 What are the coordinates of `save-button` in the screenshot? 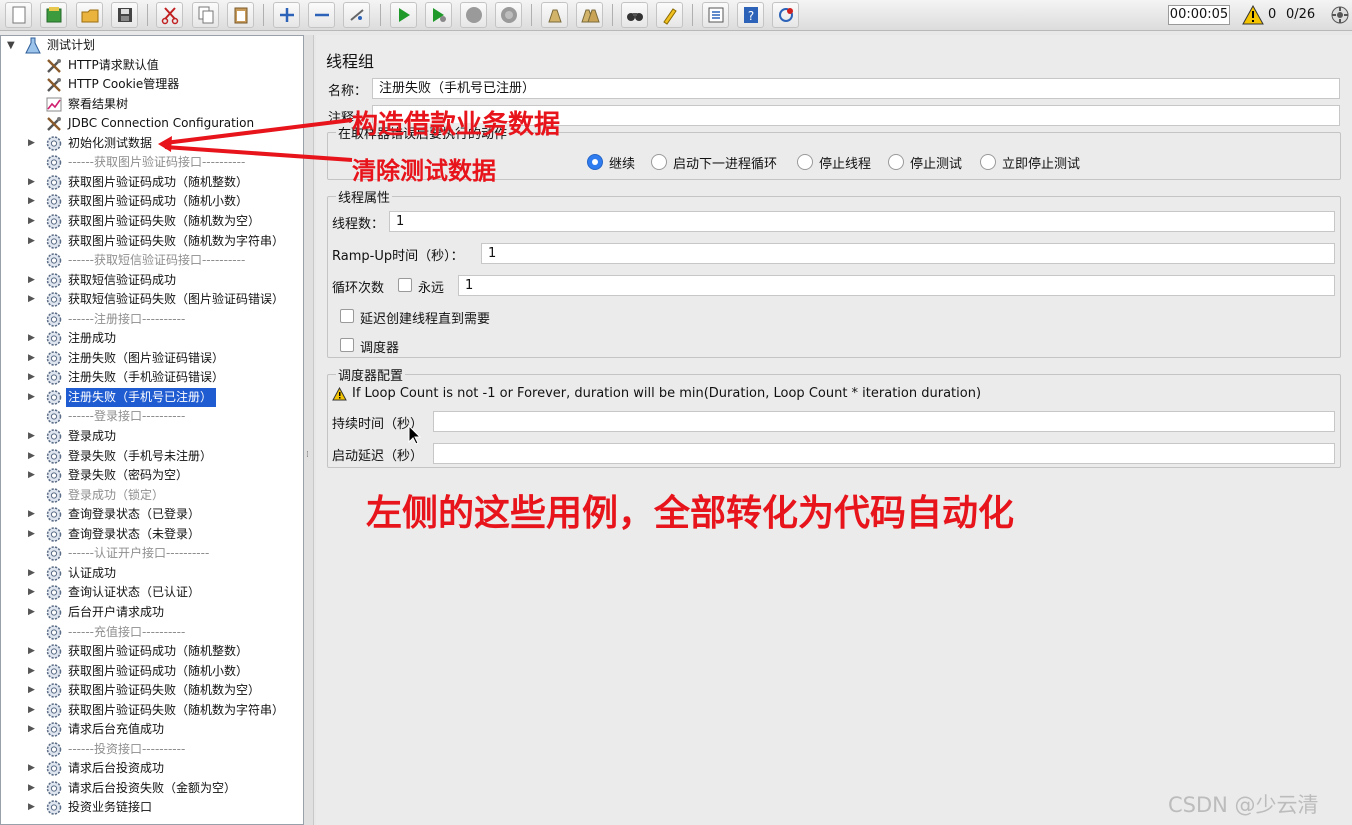 It's located at (124, 15).